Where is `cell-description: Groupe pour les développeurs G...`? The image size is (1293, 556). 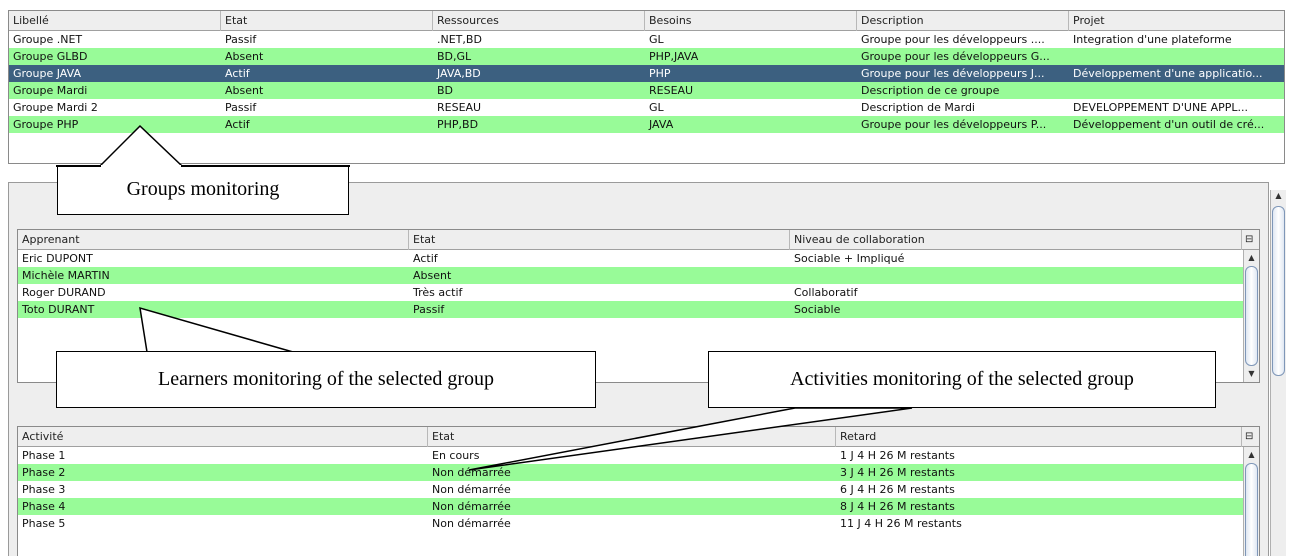 cell-description: Groupe pour les développeurs G... is located at coordinates (955, 56).